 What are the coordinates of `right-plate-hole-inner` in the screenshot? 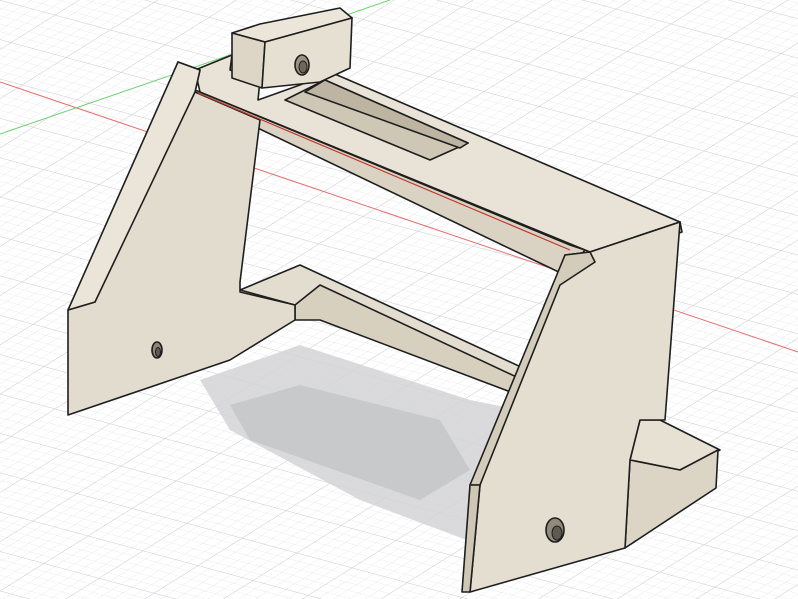 It's located at (557, 533).